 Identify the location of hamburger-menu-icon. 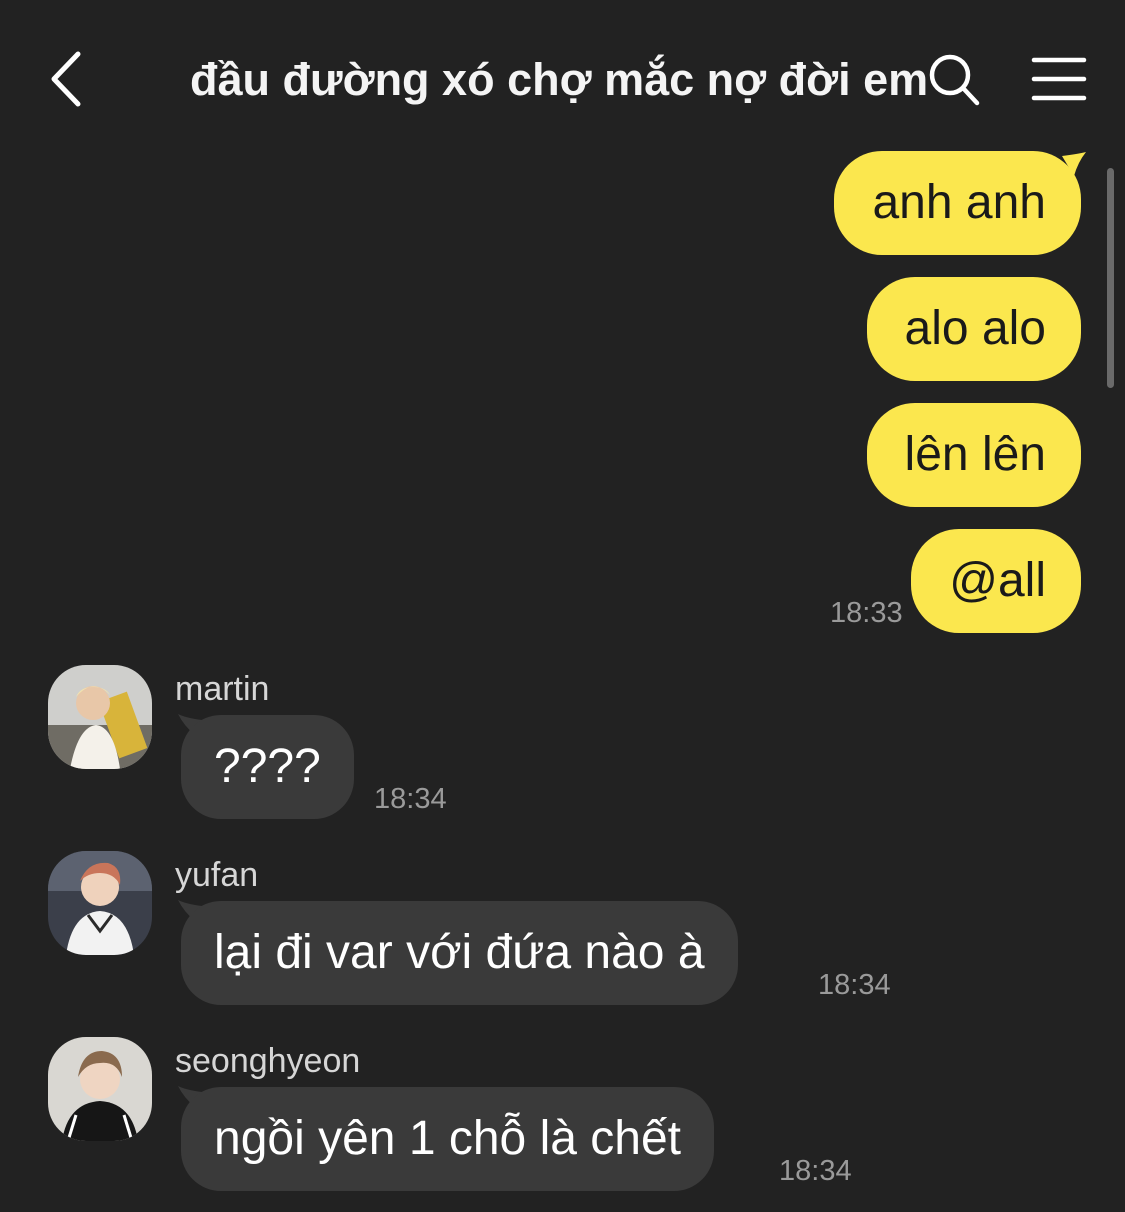
(1059, 79).